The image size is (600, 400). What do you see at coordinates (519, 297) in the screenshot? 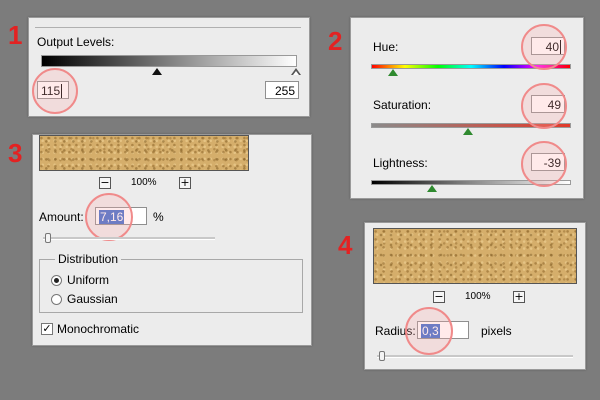
I see `blur-zoom-in-button: +` at bounding box center [519, 297].